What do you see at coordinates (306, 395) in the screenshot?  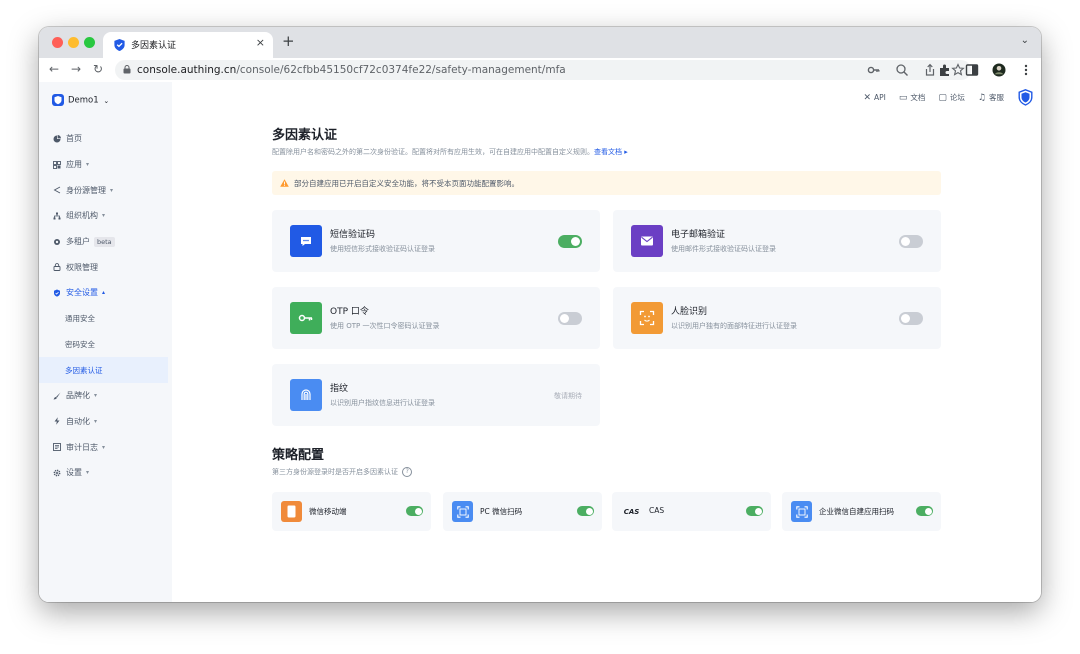 I see `fingerprint-icon` at bounding box center [306, 395].